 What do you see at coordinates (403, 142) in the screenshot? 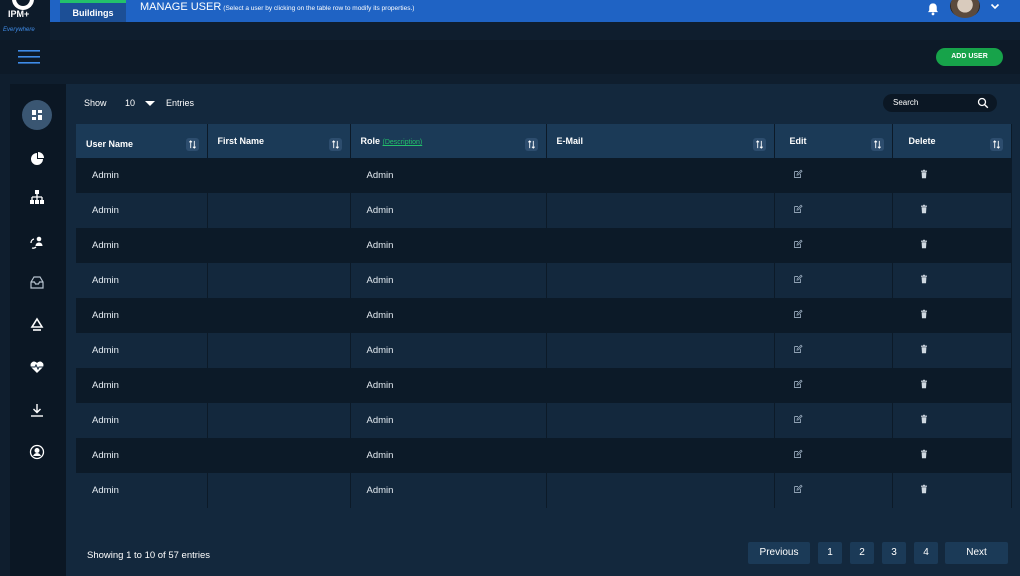
I see `role-description-link: (Description)` at bounding box center [403, 142].